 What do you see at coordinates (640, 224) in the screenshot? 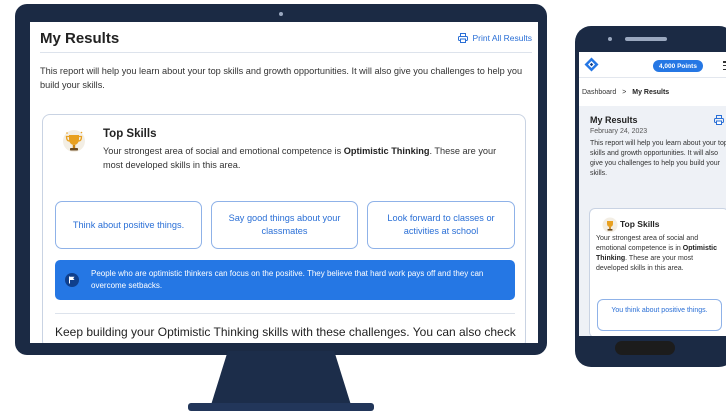
I see `mobile-top-skills-heading: Top Skills` at bounding box center [640, 224].